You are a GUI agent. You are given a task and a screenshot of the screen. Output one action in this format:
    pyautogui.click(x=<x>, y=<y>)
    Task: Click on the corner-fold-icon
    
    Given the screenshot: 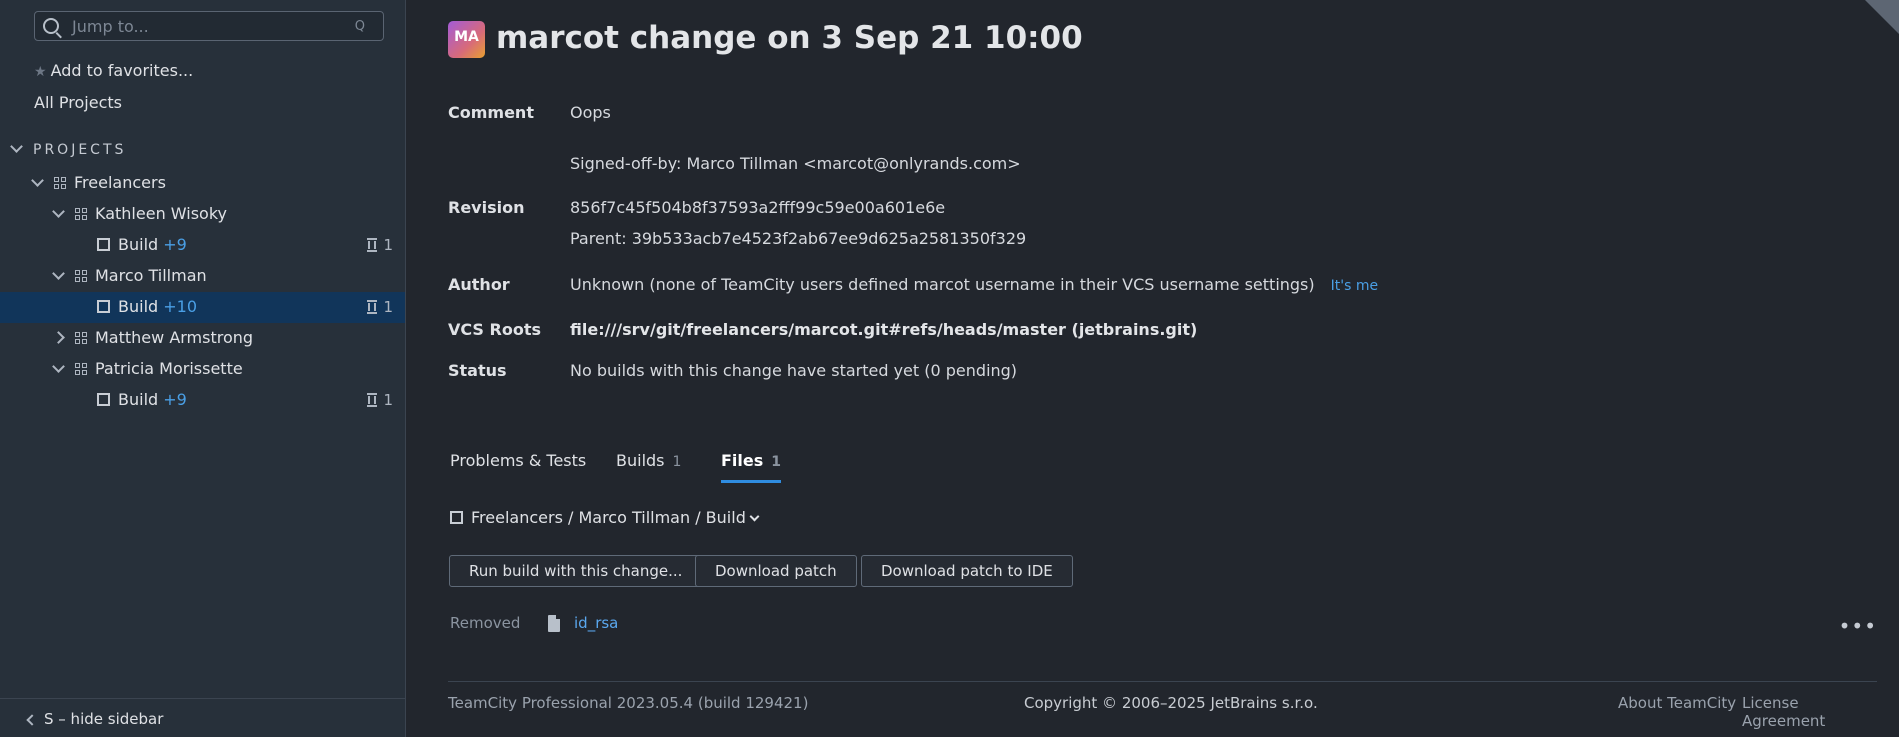 What is the action you would take?
    pyautogui.click(x=1882, y=17)
    